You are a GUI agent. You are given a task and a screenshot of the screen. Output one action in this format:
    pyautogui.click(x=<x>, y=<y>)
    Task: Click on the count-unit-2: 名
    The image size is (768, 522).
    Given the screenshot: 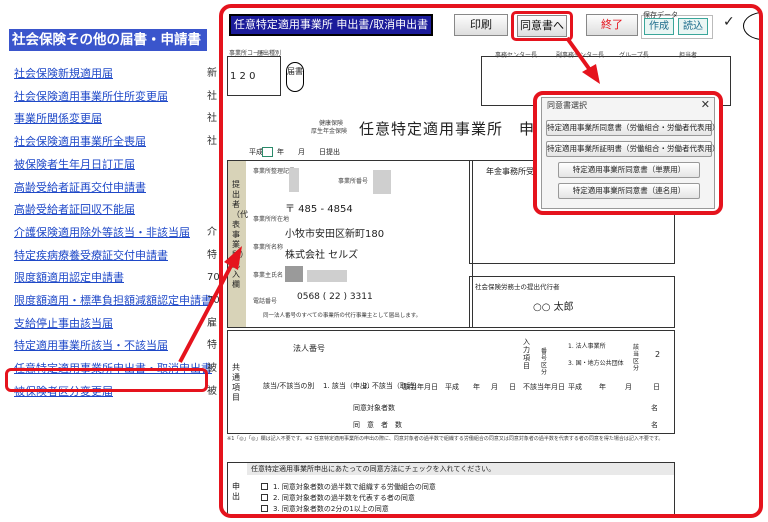 What is the action you would take?
    pyautogui.click(x=654, y=425)
    